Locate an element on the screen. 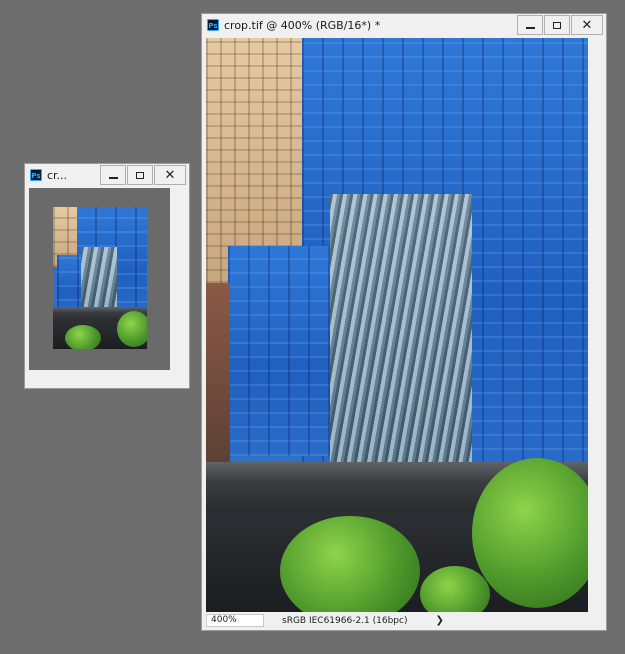 The height and width of the screenshot is (654, 625). main-window-title: crop.tif @ 400% (RGB/16*) * is located at coordinates (302, 25).